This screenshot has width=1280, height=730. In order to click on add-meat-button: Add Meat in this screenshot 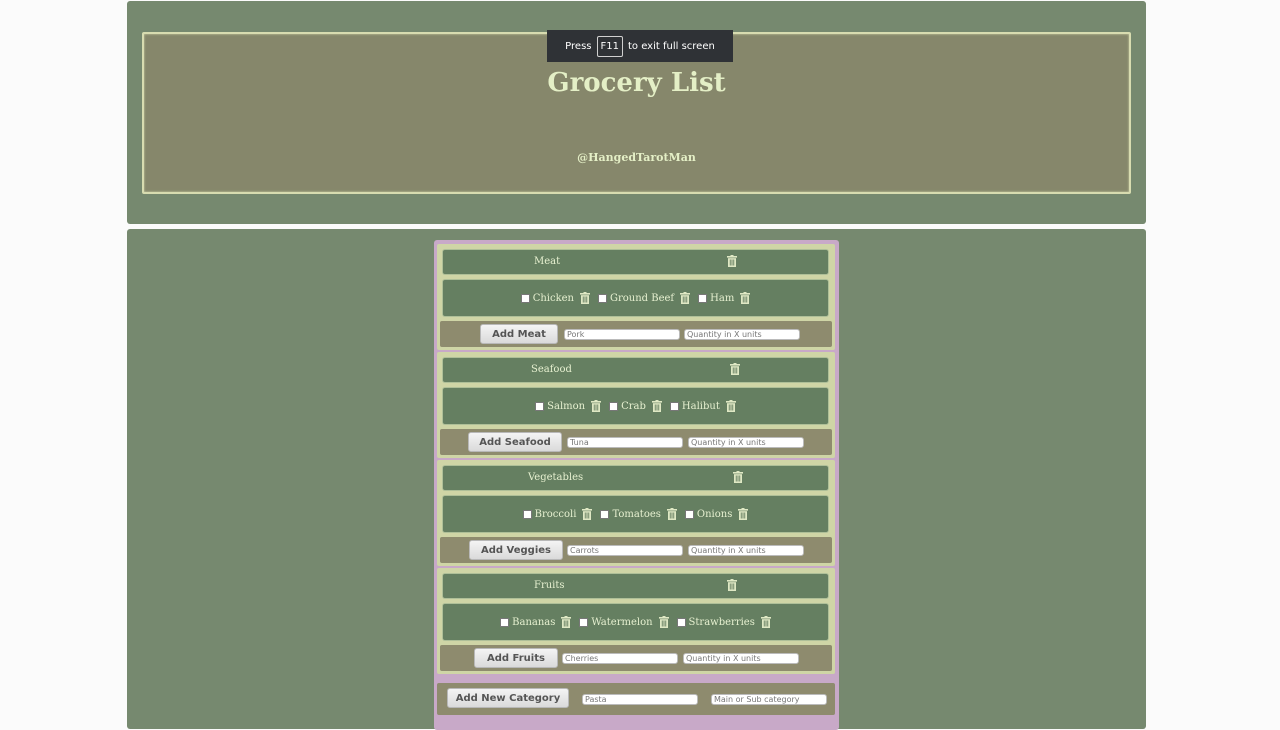, I will do `click(519, 334)`.